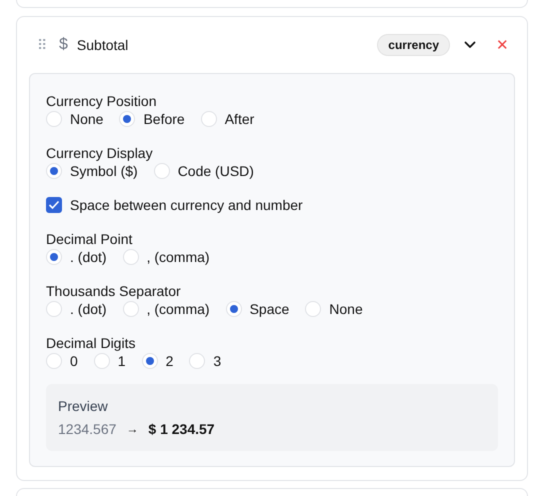 The height and width of the screenshot is (496, 544). What do you see at coordinates (132, 429) in the screenshot?
I see `arrow-icon: →` at bounding box center [132, 429].